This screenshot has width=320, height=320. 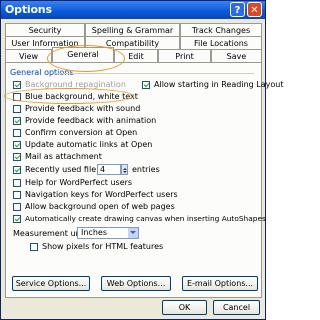 I want to click on tab-file-locations: File Locations, so click(x=221, y=42).